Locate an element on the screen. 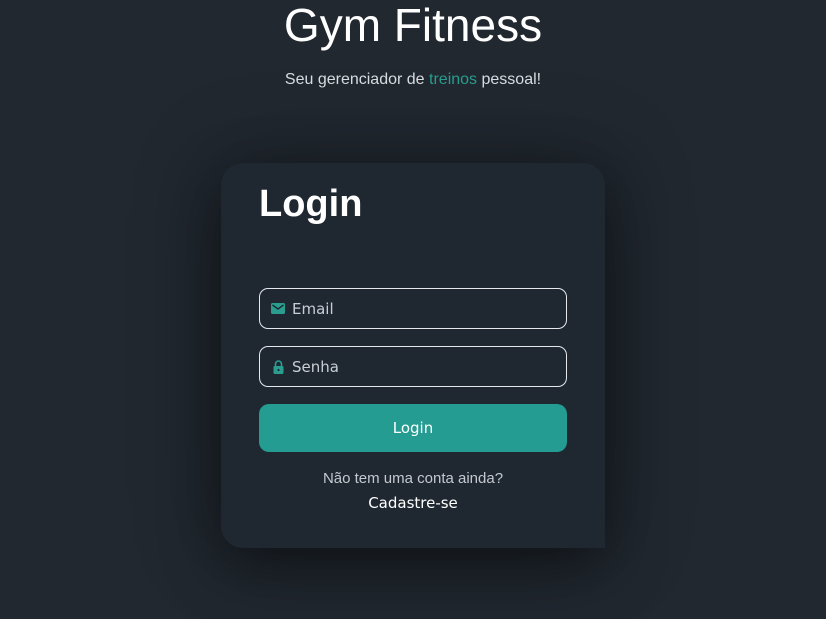 The image size is (826, 619). email-field is located at coordinates (413, 308).